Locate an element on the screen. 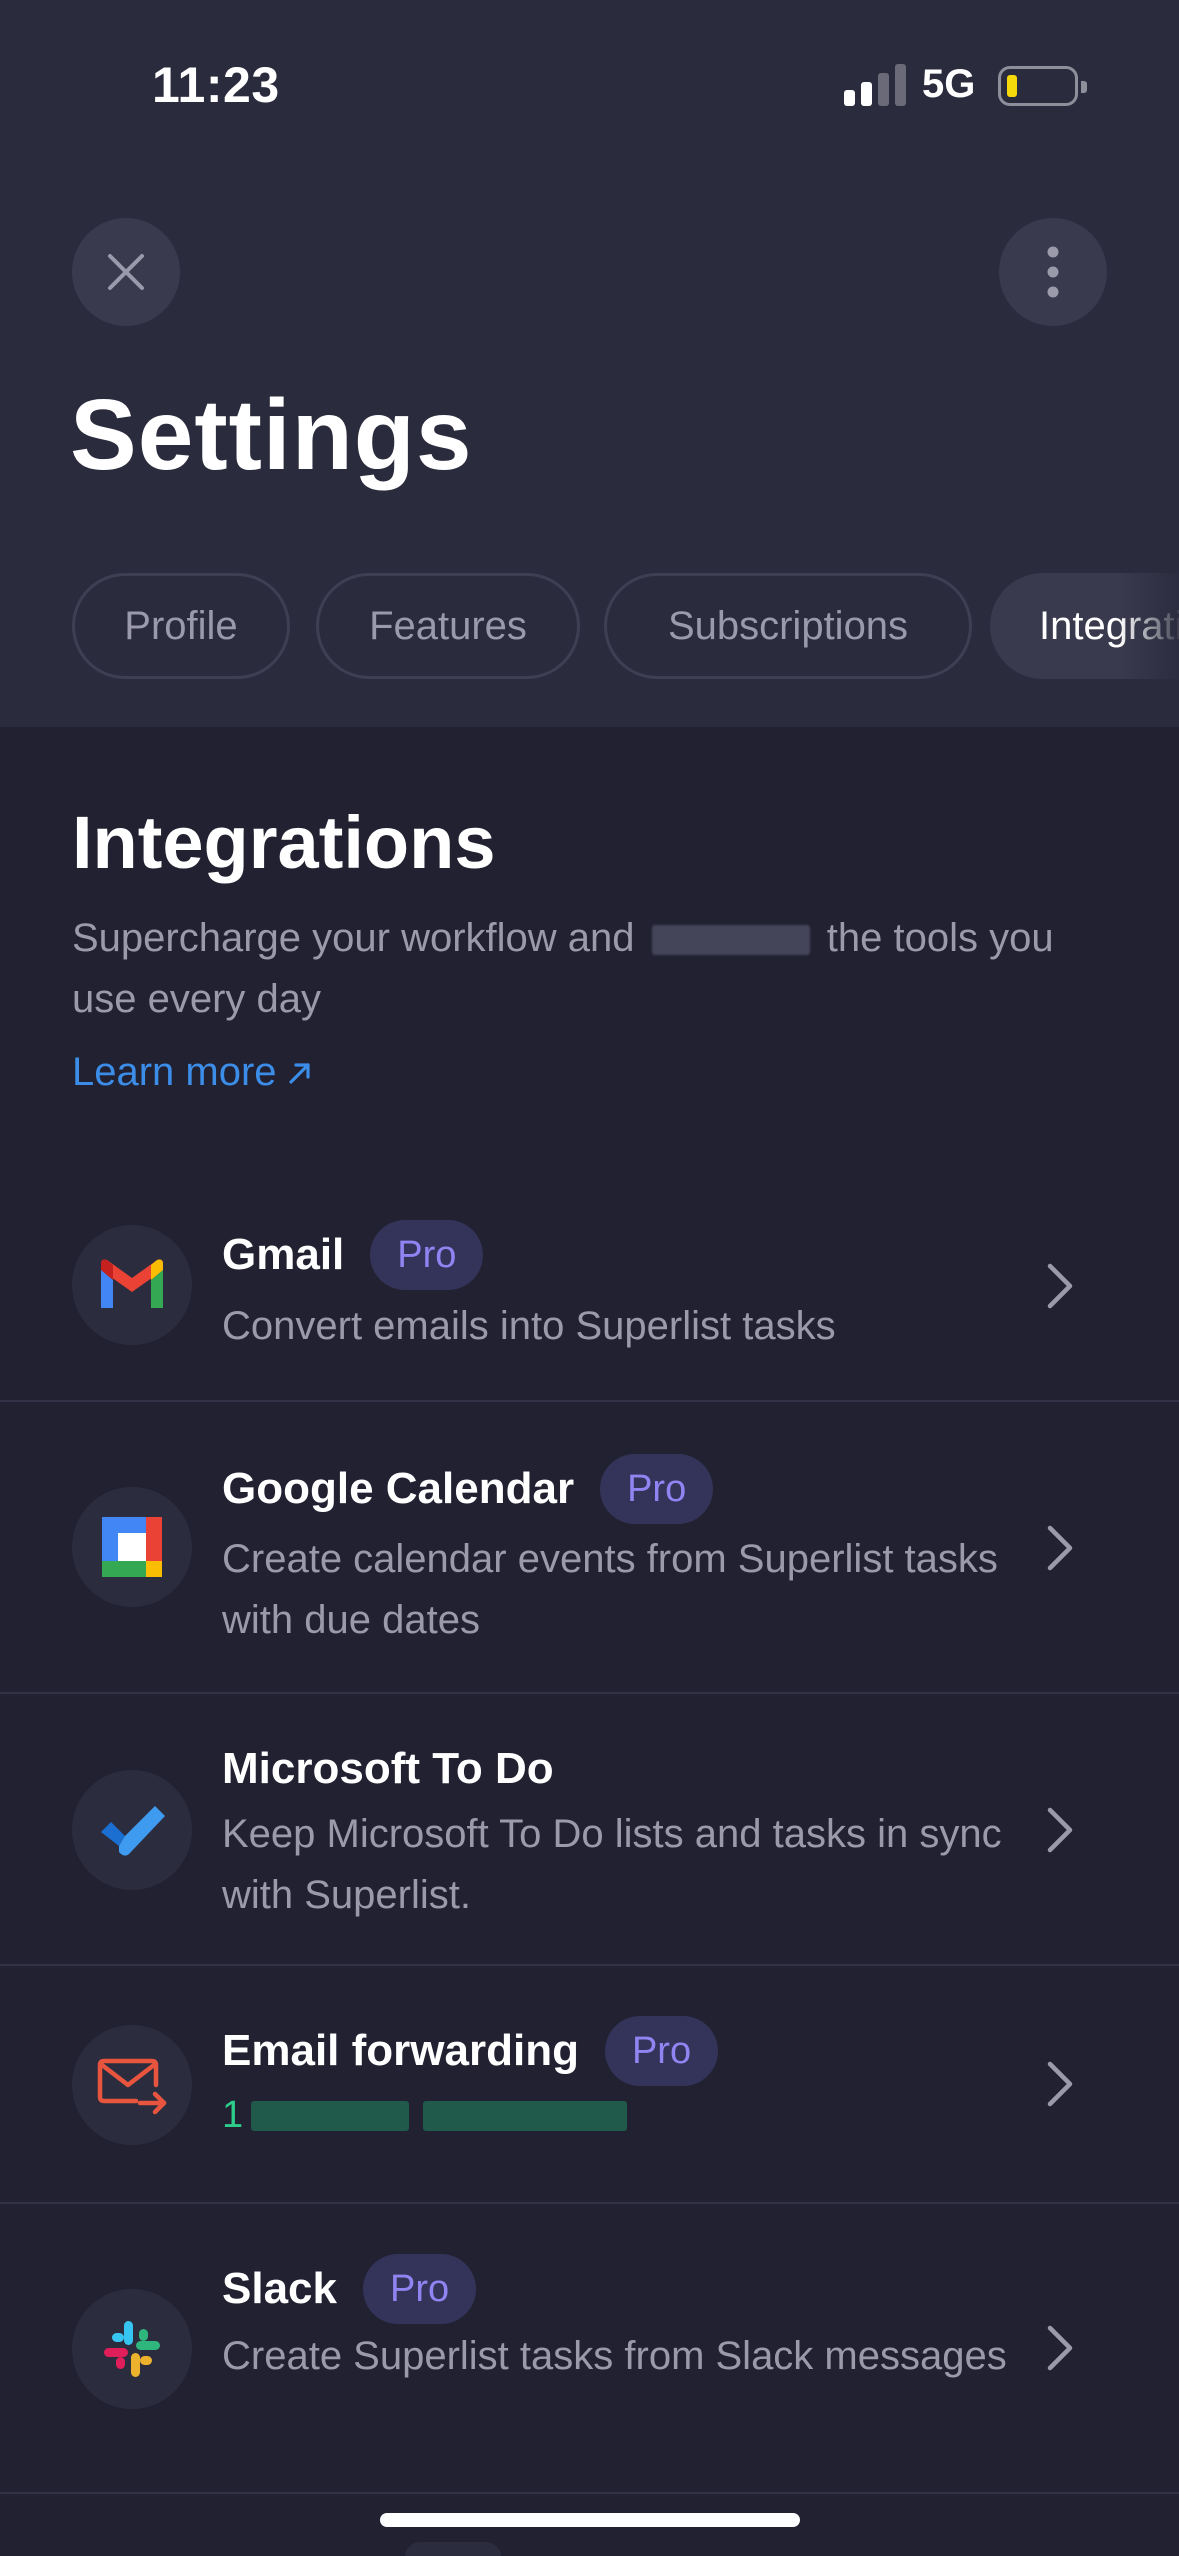 This screenshot has height=2556, width=1179. page-title: Settings is located at coordinates (271, 435).